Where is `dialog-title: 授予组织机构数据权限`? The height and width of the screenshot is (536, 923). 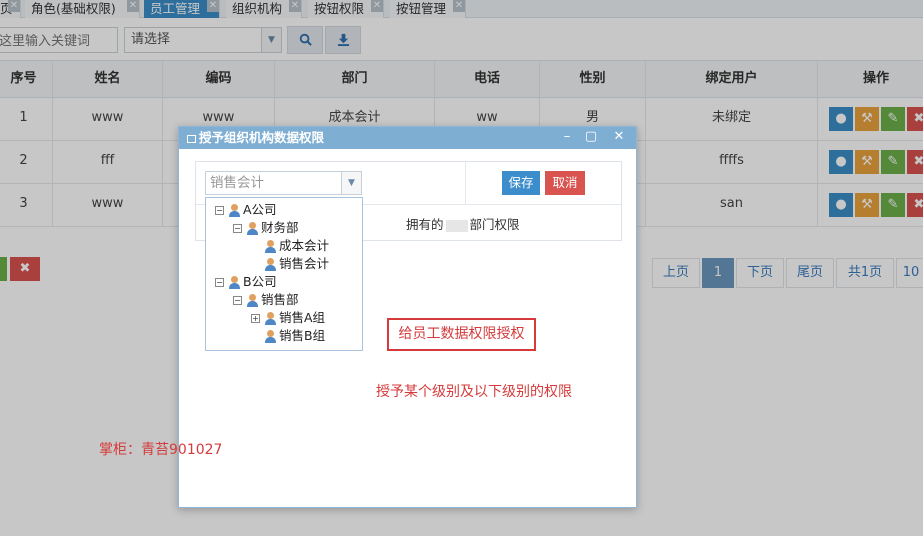 dialog-title: 授予组织机构数据权限 is located at coordinates (262, 137).